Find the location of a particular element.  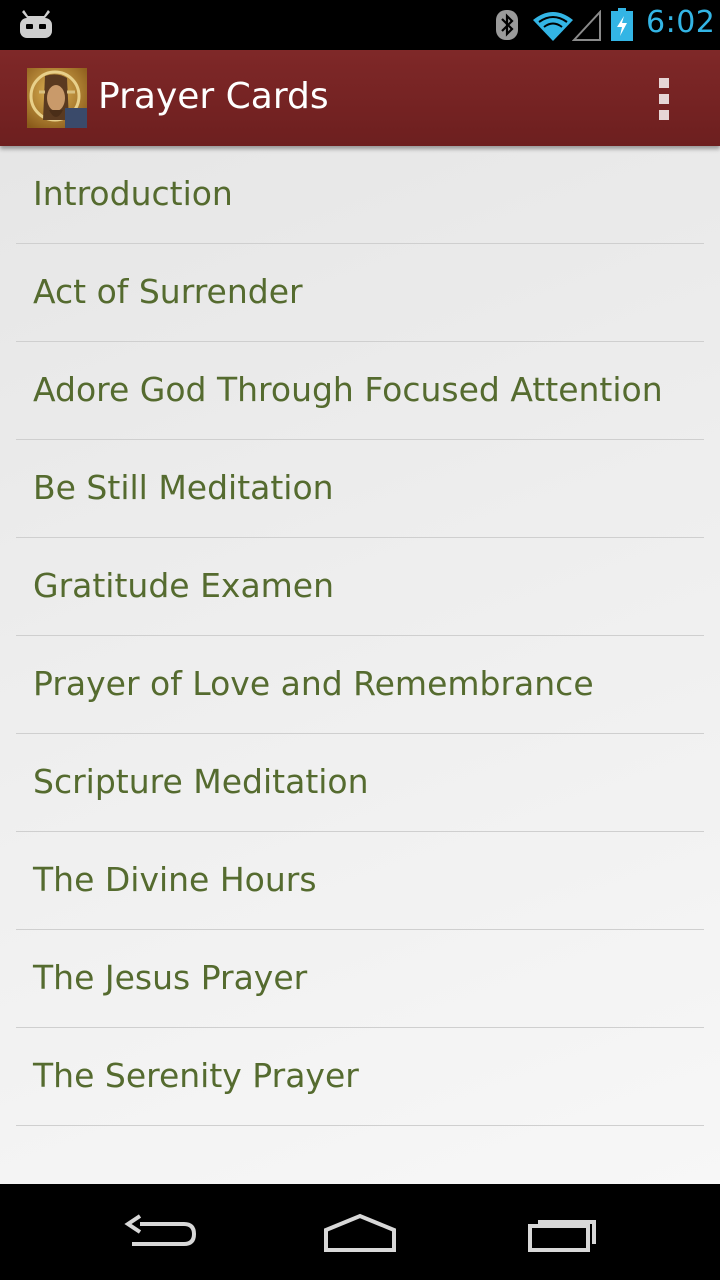

battery-charging-icon is located at coordinates (622, 24).